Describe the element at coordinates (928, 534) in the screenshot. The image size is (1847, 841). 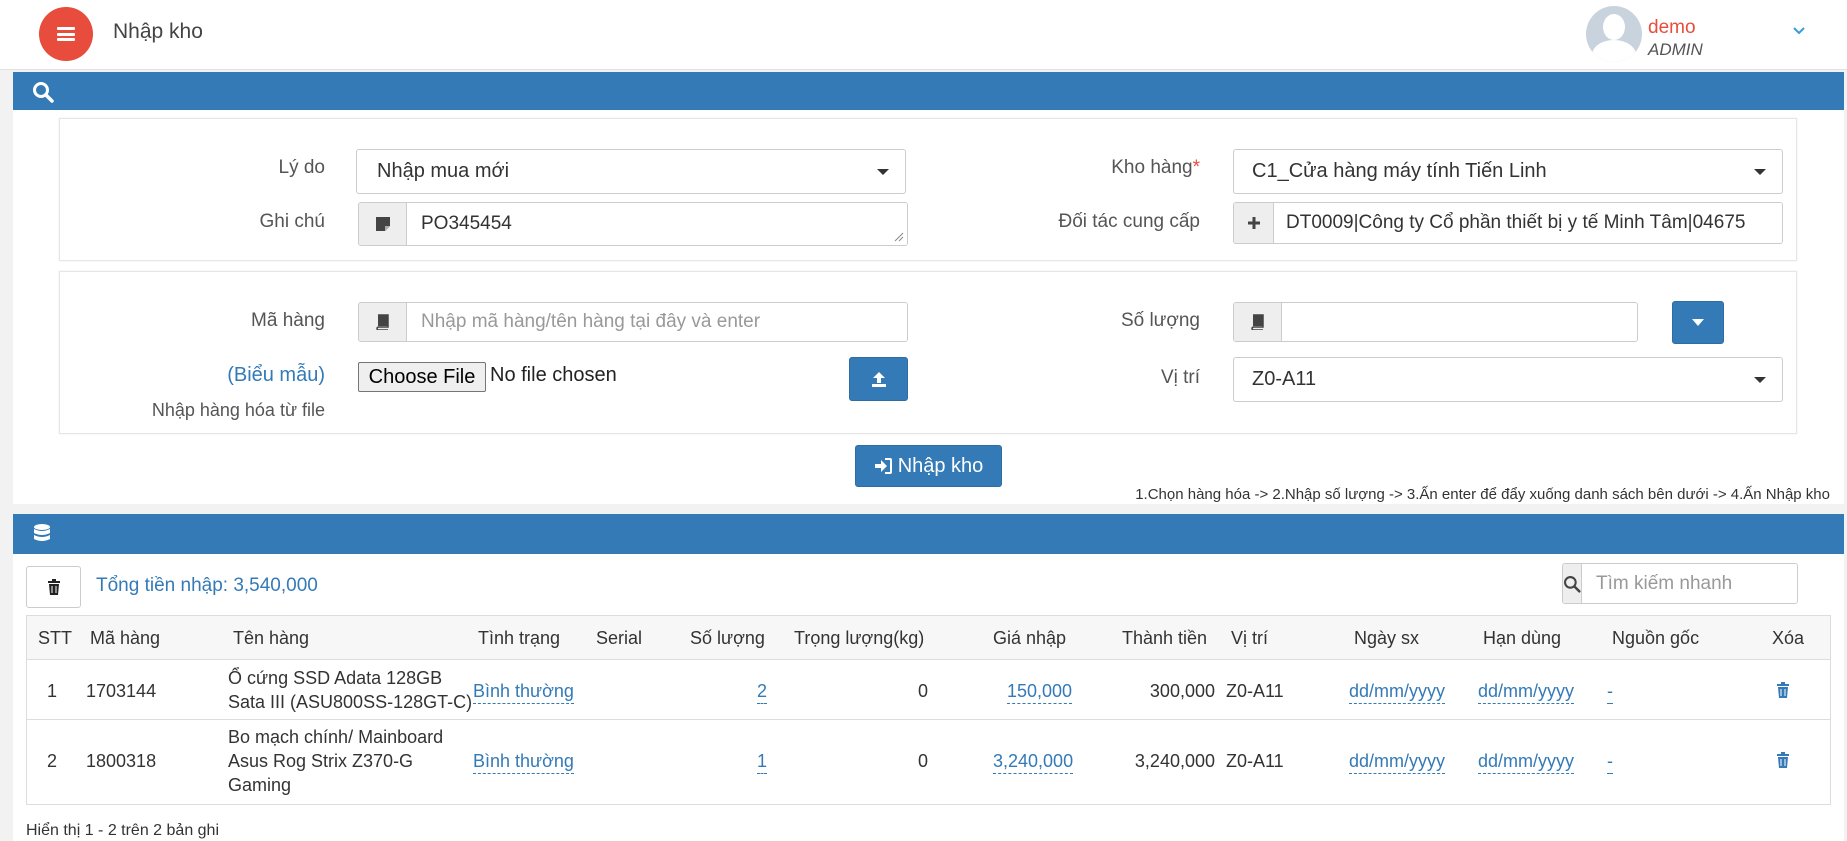
I see `list-panel-header` at that location.